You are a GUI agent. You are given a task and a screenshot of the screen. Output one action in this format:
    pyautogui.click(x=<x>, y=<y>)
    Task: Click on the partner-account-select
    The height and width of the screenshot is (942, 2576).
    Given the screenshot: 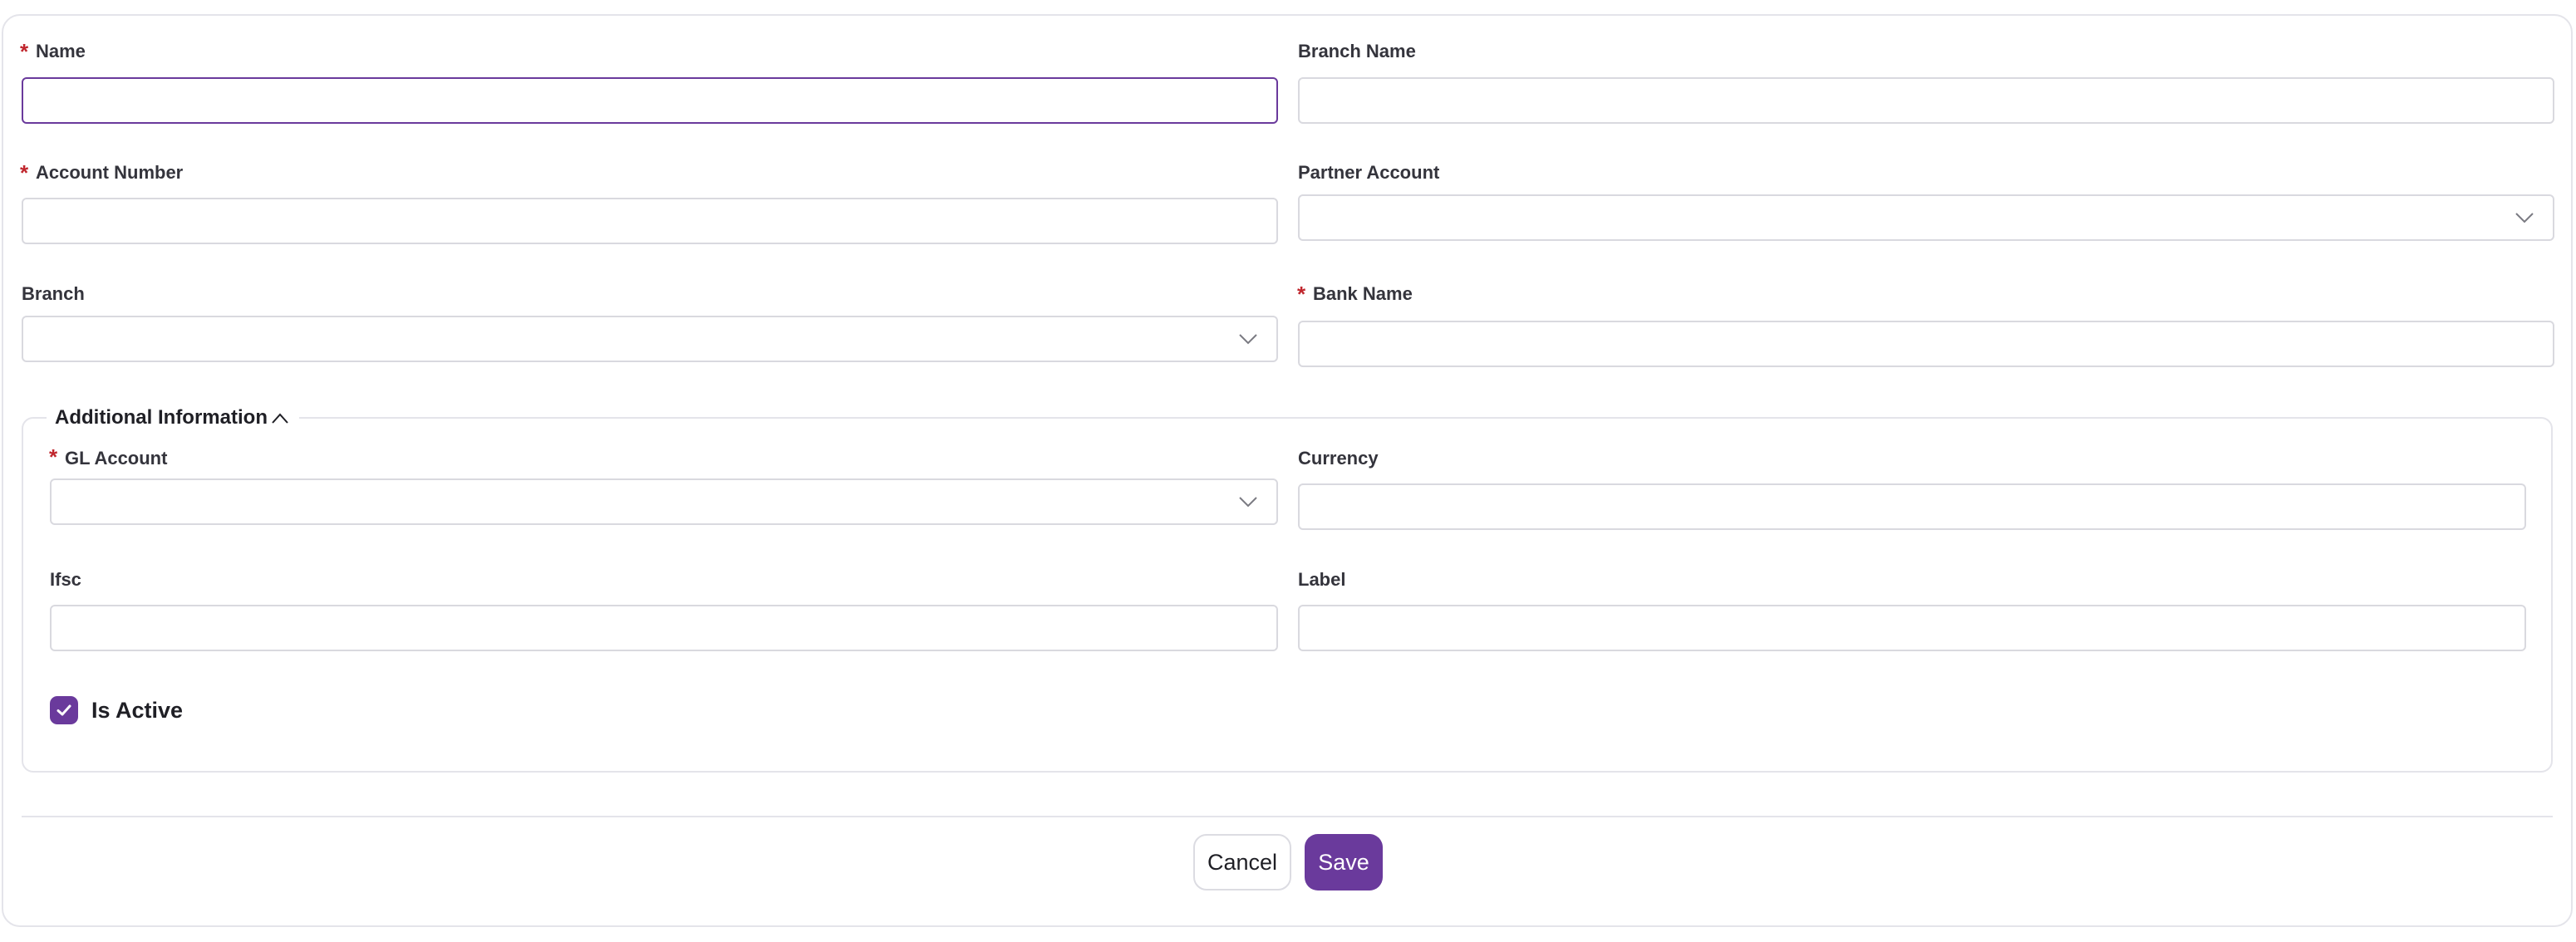 What is the action you would take?
    pyautogui.click(x=1926, y=217)
    